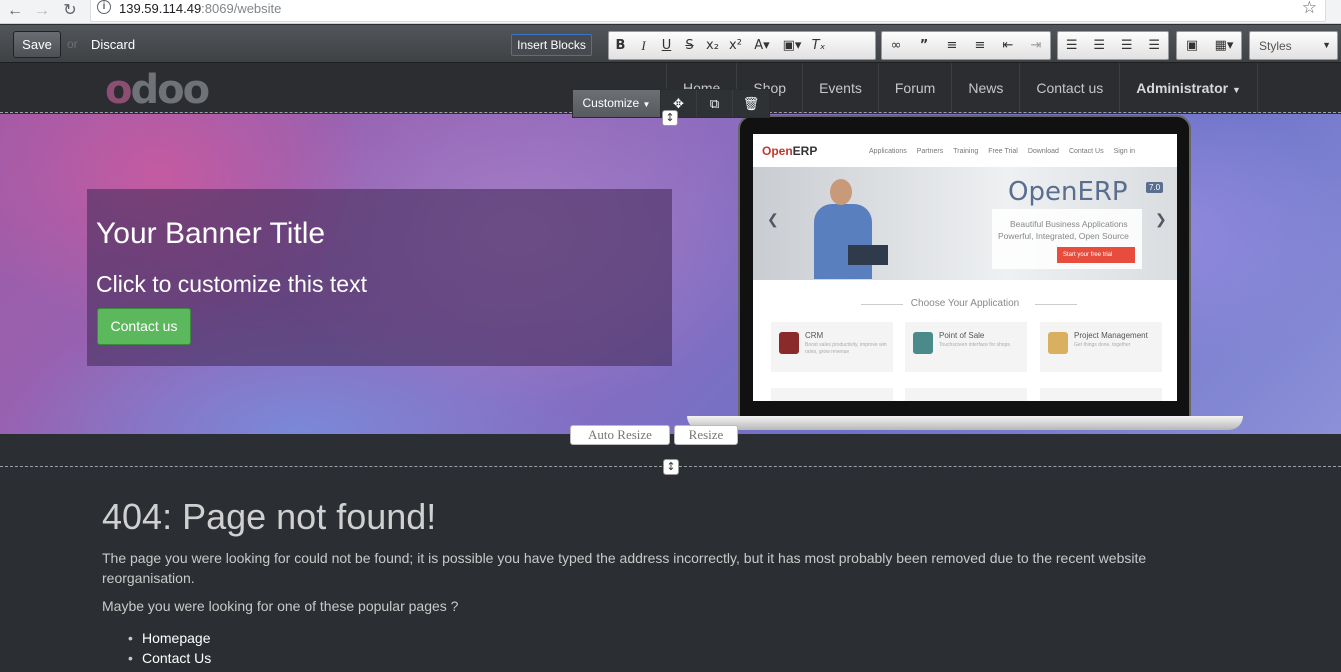 The image size is (1341, 672). I want to click on outdent-icon: ⇤, so click(1008, 45).